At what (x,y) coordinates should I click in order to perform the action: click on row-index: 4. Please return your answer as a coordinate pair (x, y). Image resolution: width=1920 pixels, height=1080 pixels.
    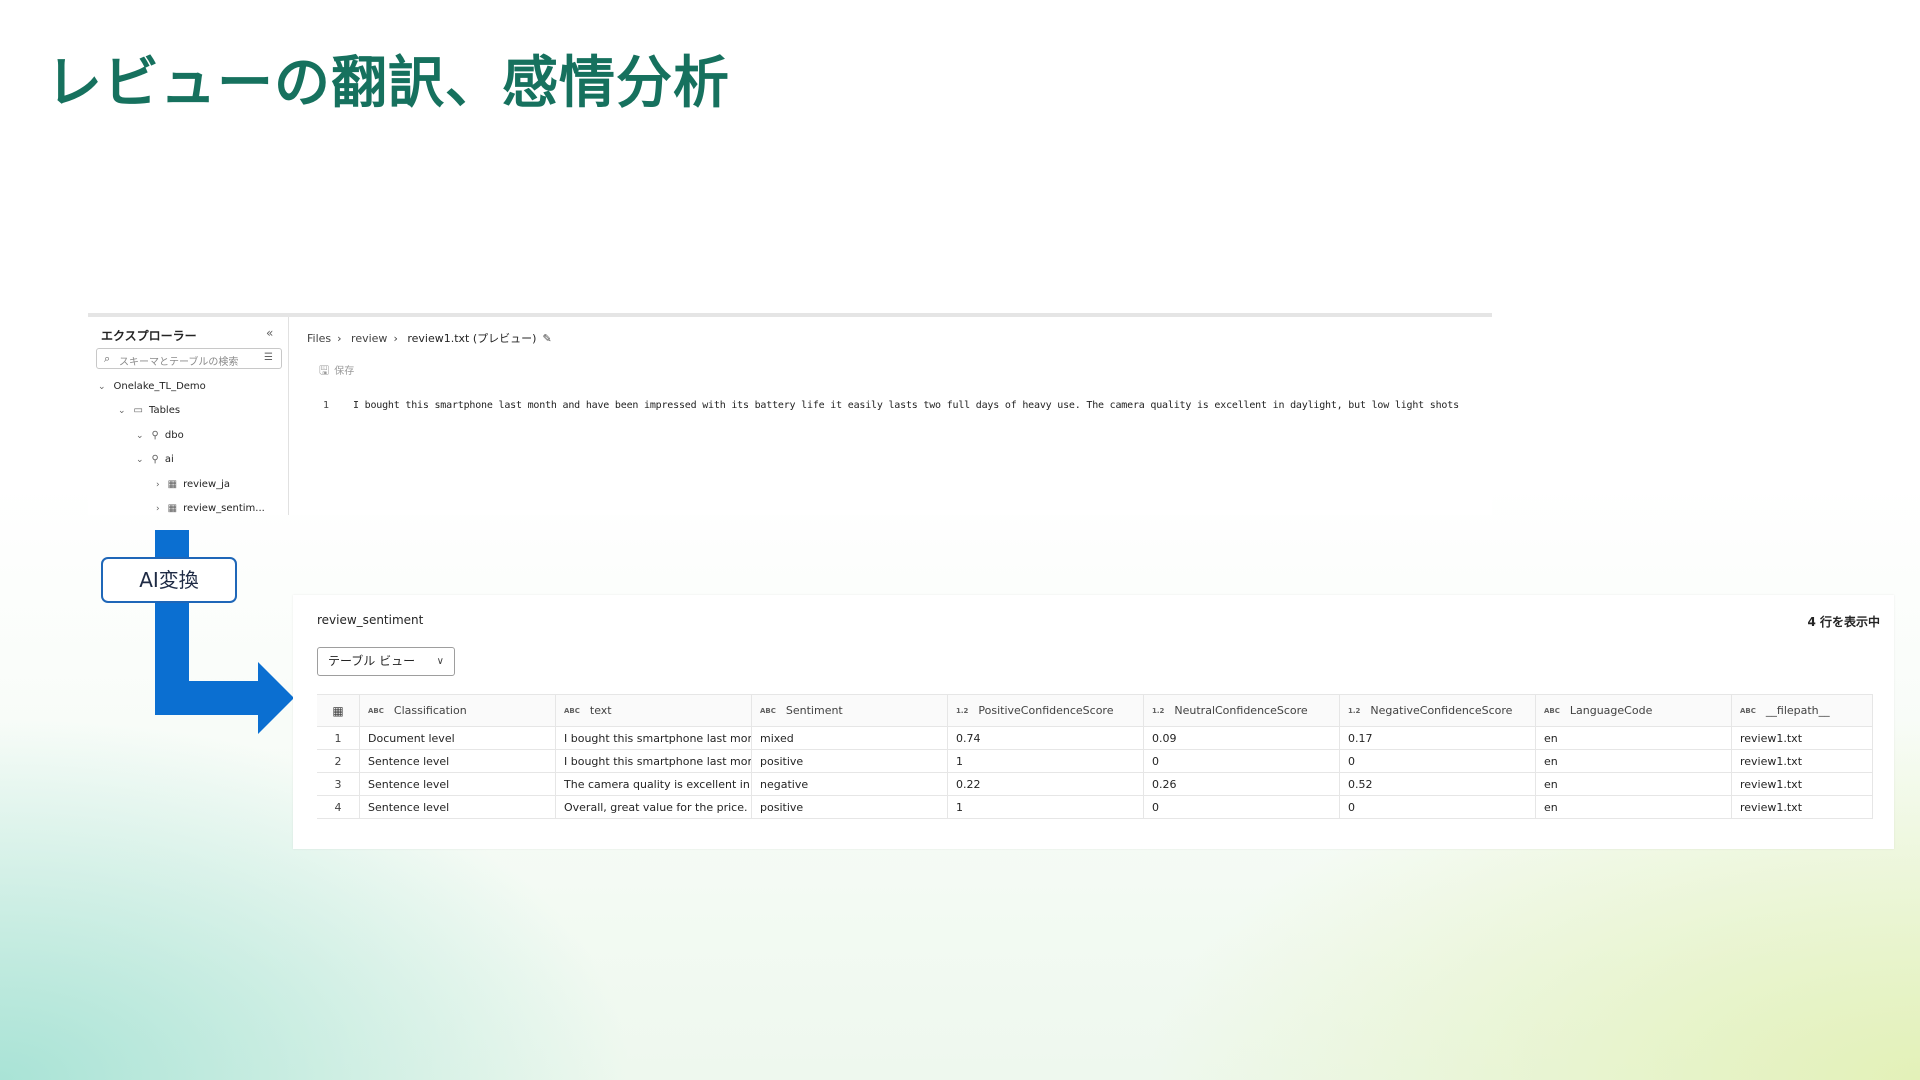
    Looking at the image, I should click on (338, 807).